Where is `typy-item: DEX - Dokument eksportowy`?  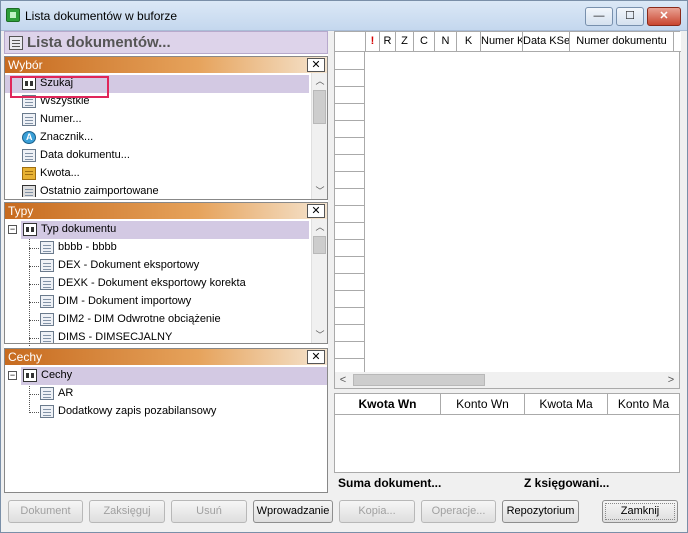
typy-item: DEX - Dokument eksportowy is located at coordinates (157, 266).